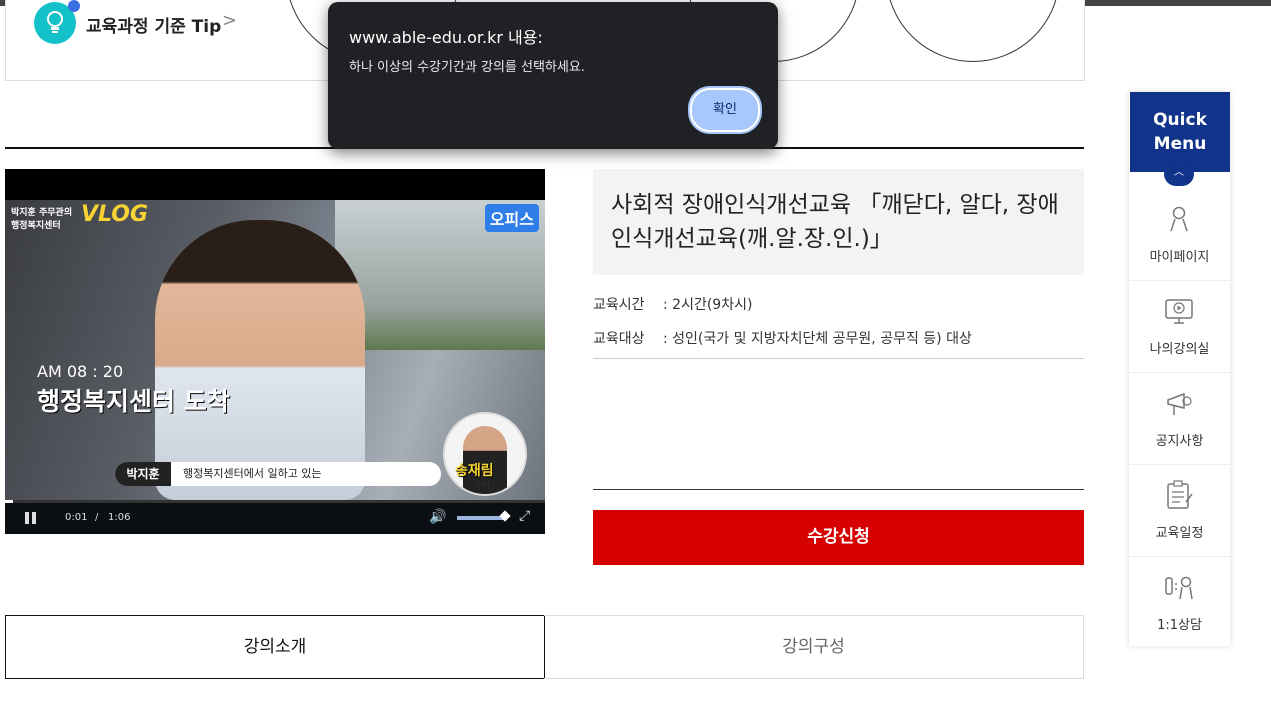 The image size is (1271, 702). Describe the element at coordinates (1179, 311) in the screenshot. I see `monitor-play-icon` at that location.